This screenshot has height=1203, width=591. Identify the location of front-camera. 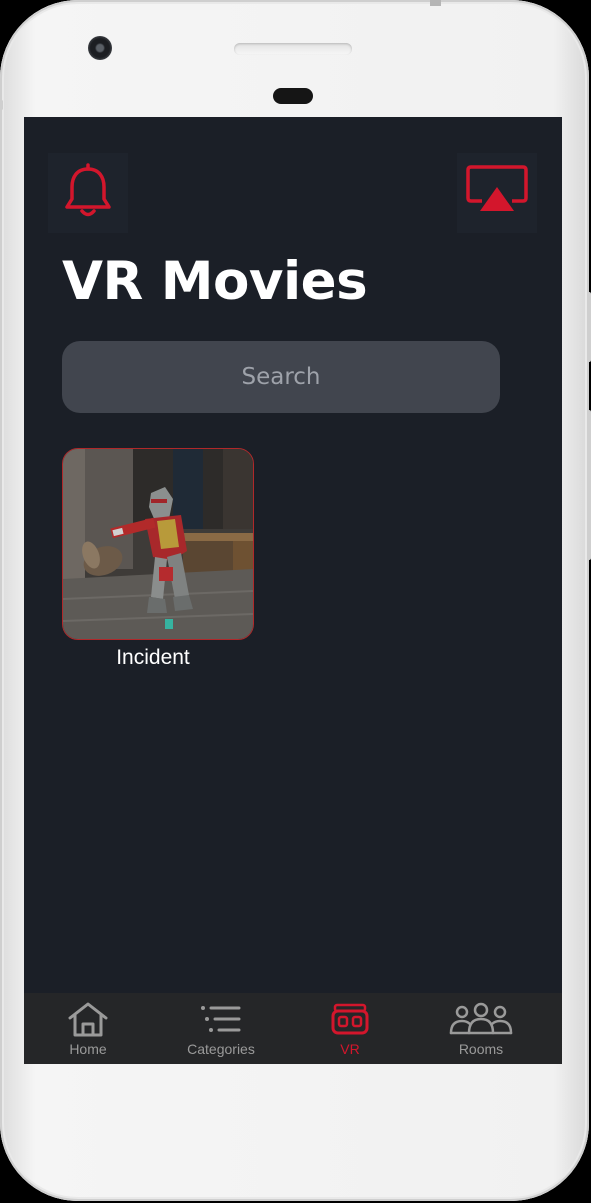
(100, 48).